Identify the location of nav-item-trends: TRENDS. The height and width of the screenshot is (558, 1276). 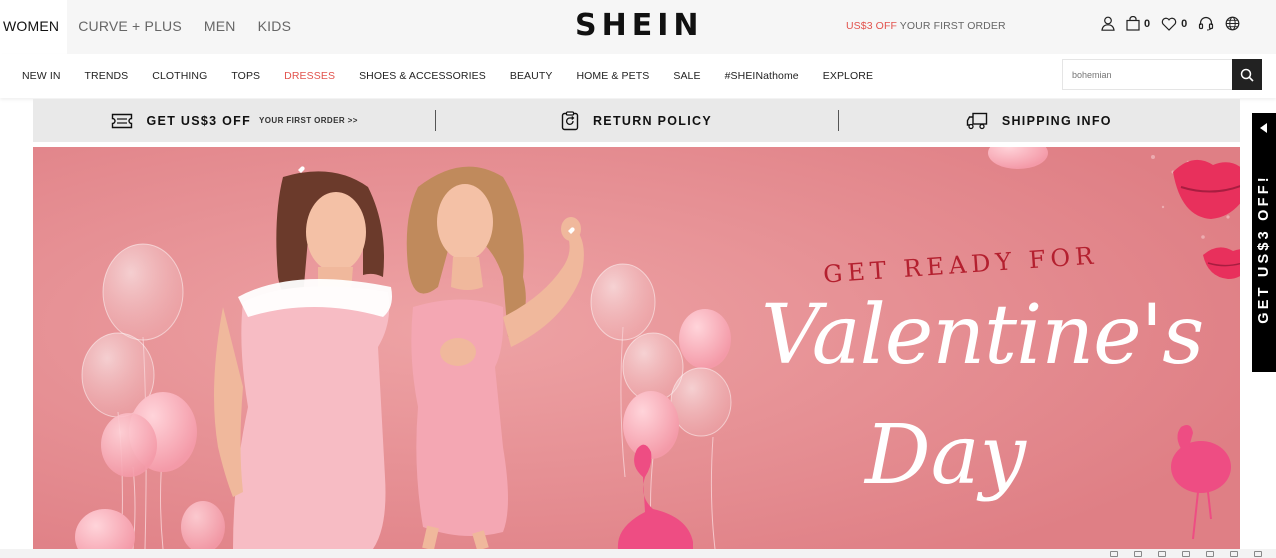
(107, 76).